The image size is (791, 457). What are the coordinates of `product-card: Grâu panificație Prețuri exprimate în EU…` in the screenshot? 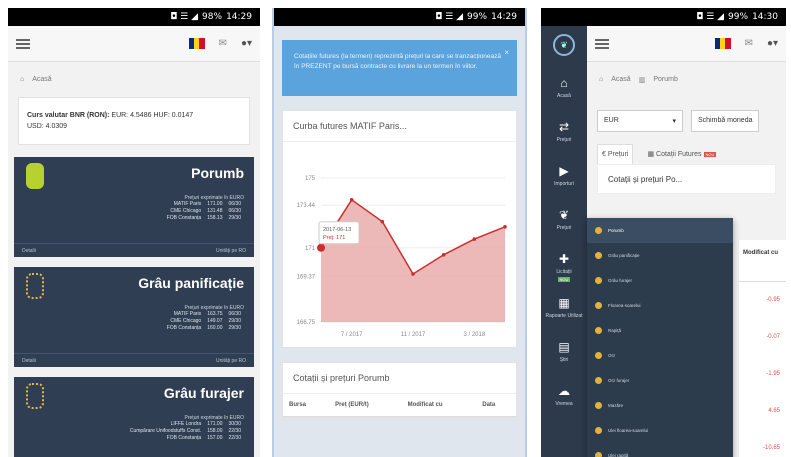 It's located at (134, 317).